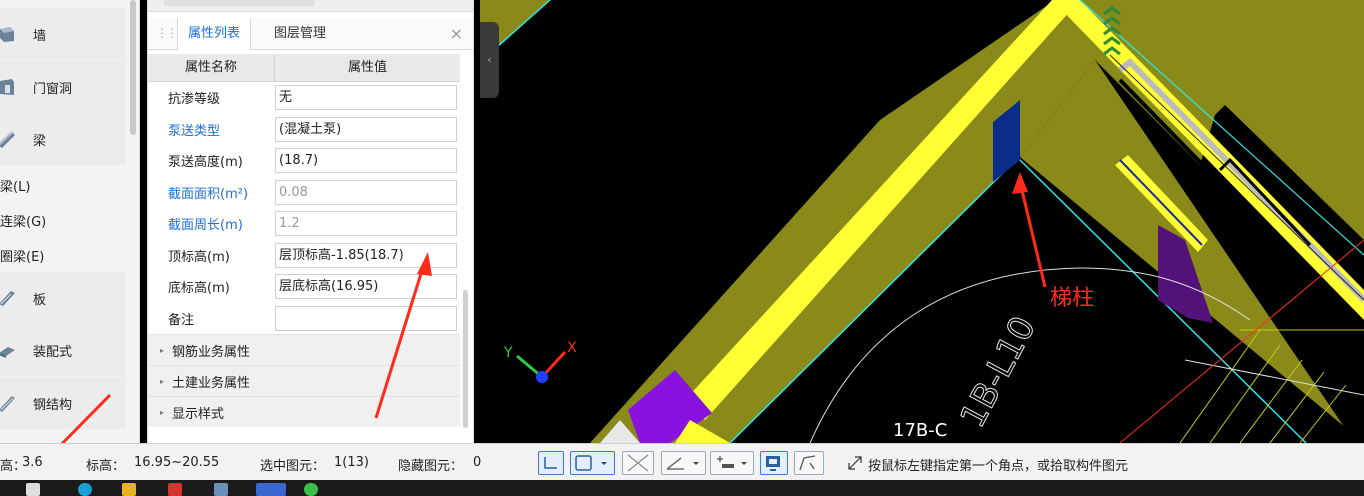 Image resolution: width=1364 pixels, height=496 pixels. I want to click on steel-structure-icon, so click(7, 404).